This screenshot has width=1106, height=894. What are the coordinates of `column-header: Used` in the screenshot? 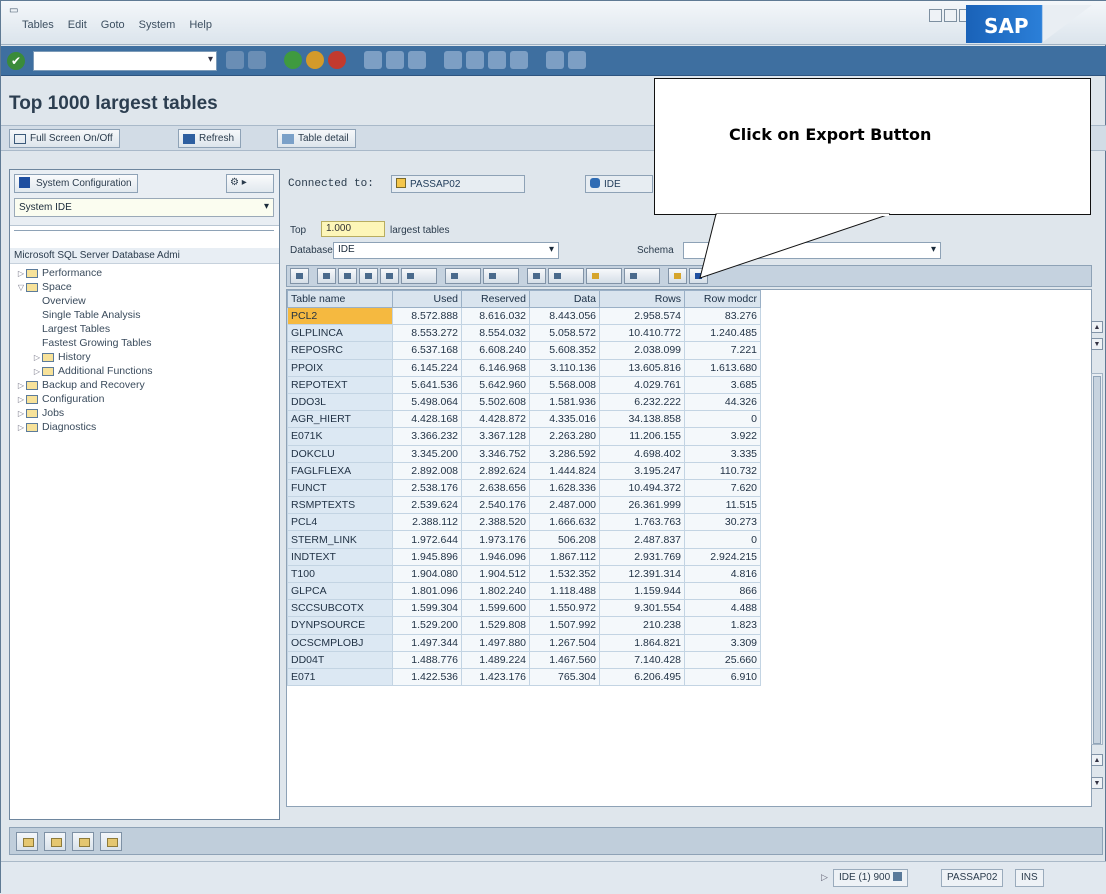 It's located at (427, 299).